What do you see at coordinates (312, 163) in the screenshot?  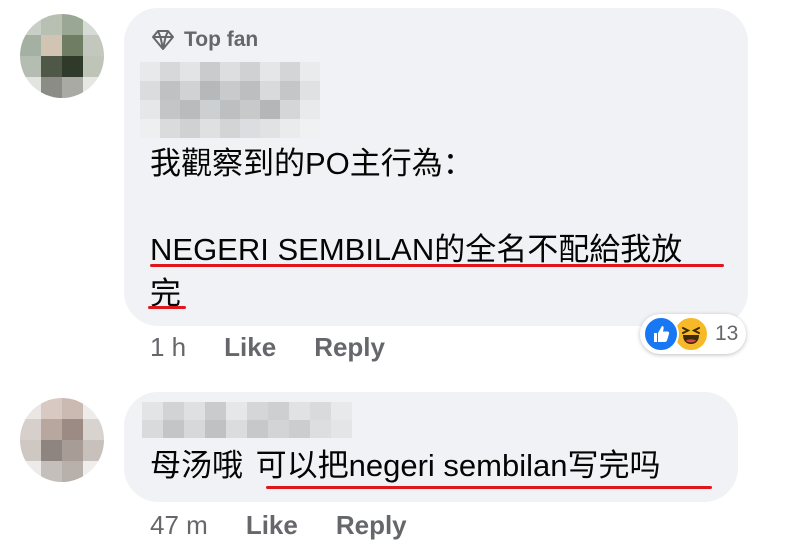 I see `comment-text-line: 我觀察到的PO主行為：` at bounding box center [312, 163].